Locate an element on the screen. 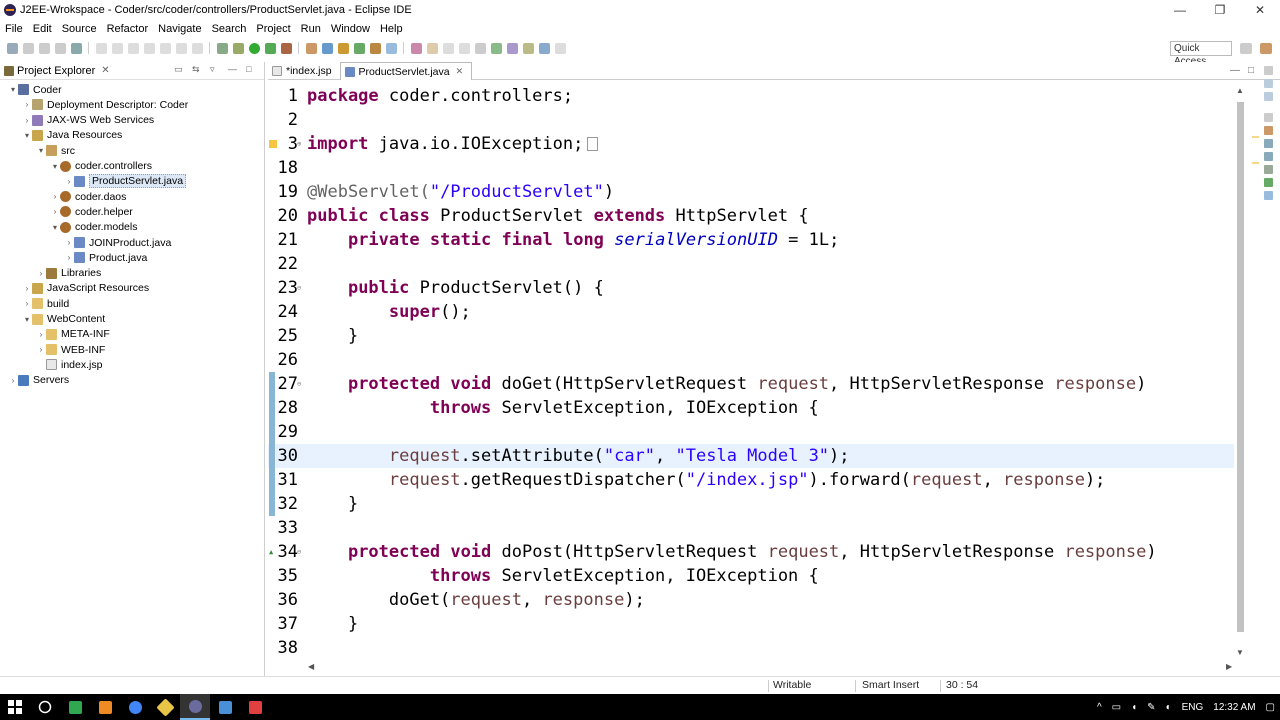  menu-project: Project is located at coordinates (273, 29).